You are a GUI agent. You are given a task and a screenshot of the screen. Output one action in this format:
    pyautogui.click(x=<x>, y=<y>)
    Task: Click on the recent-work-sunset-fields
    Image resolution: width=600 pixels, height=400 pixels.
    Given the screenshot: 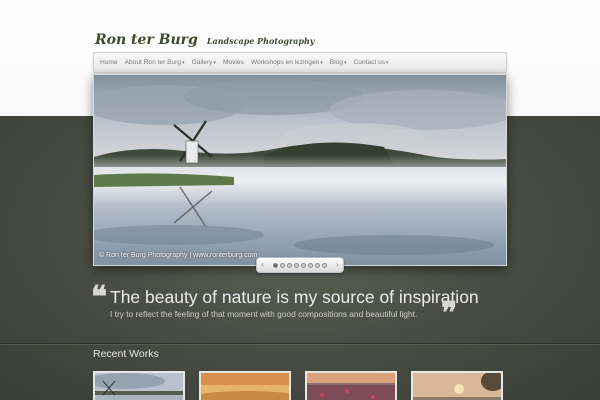 What is the action you would take?
    pyautogui.click(x=245, y=385)
    